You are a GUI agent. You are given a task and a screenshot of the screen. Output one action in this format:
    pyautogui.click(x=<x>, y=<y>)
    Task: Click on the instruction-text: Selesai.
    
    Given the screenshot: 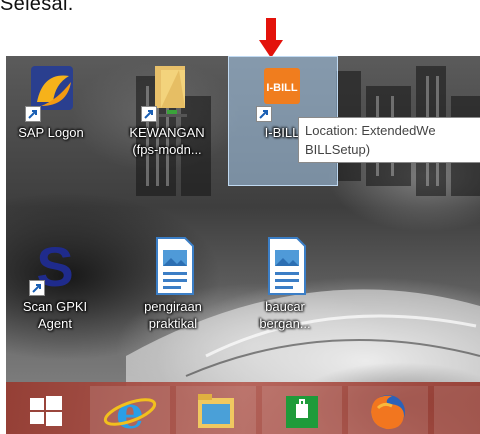 What is the action you would take?
    pyautogui.click(x=37, y=7)
    